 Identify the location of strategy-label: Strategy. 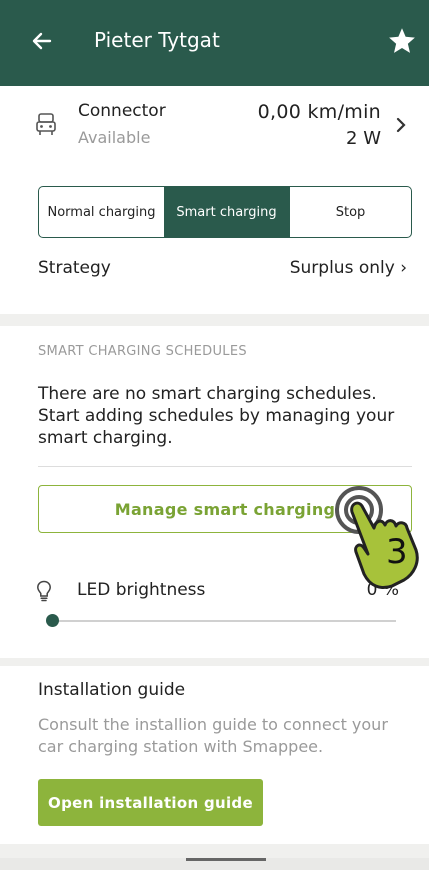
(74, 268).